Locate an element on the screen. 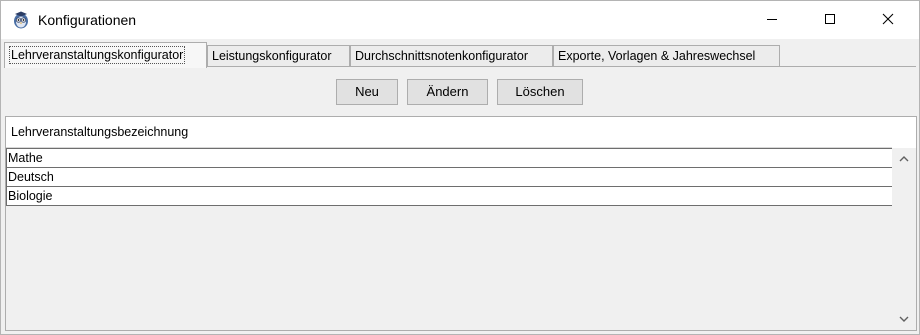  owl-app-icon is located at coordinates (21, 20).